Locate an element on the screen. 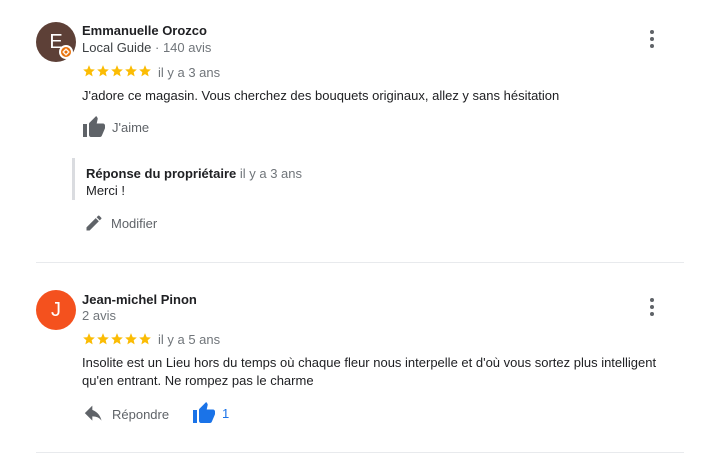 The width and height of the screenshot is (702, 458). edit-button: Modifier is located at coordinates (120, 223).